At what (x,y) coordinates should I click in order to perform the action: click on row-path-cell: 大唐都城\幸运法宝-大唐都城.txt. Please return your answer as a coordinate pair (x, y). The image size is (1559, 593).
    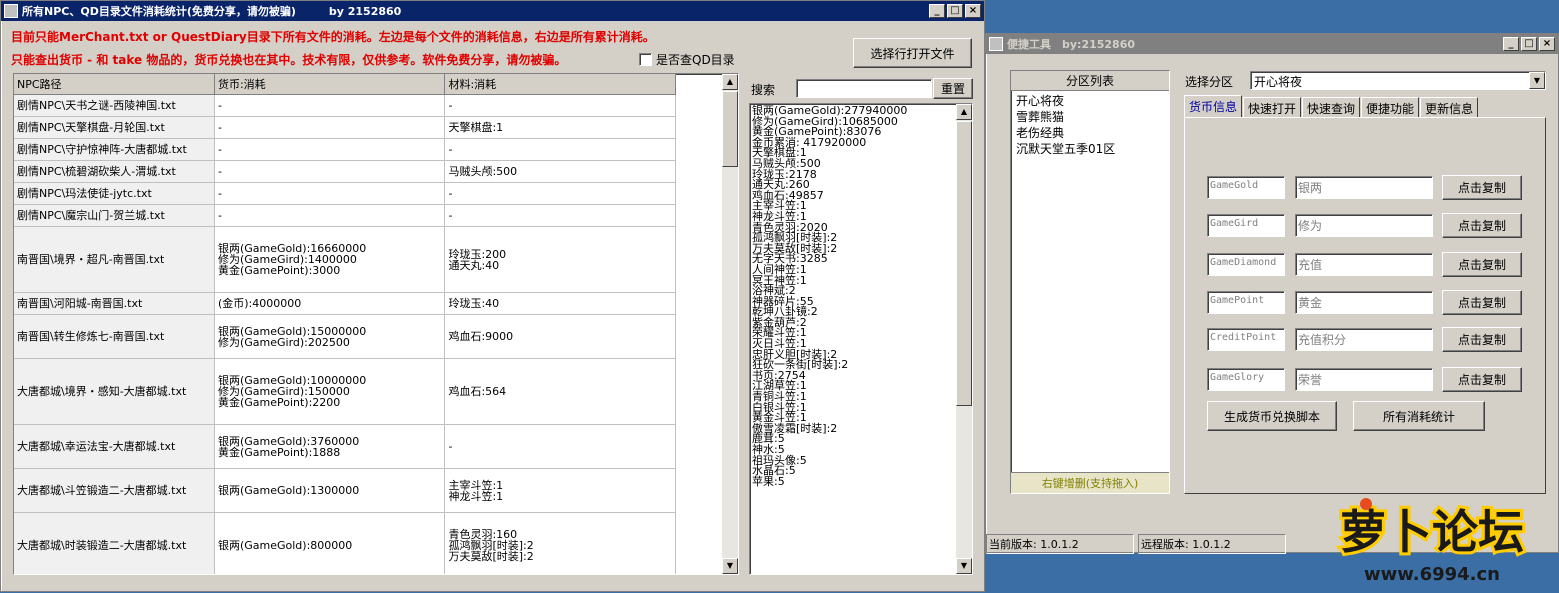
    Looking at the image, I should click on (114, 446).